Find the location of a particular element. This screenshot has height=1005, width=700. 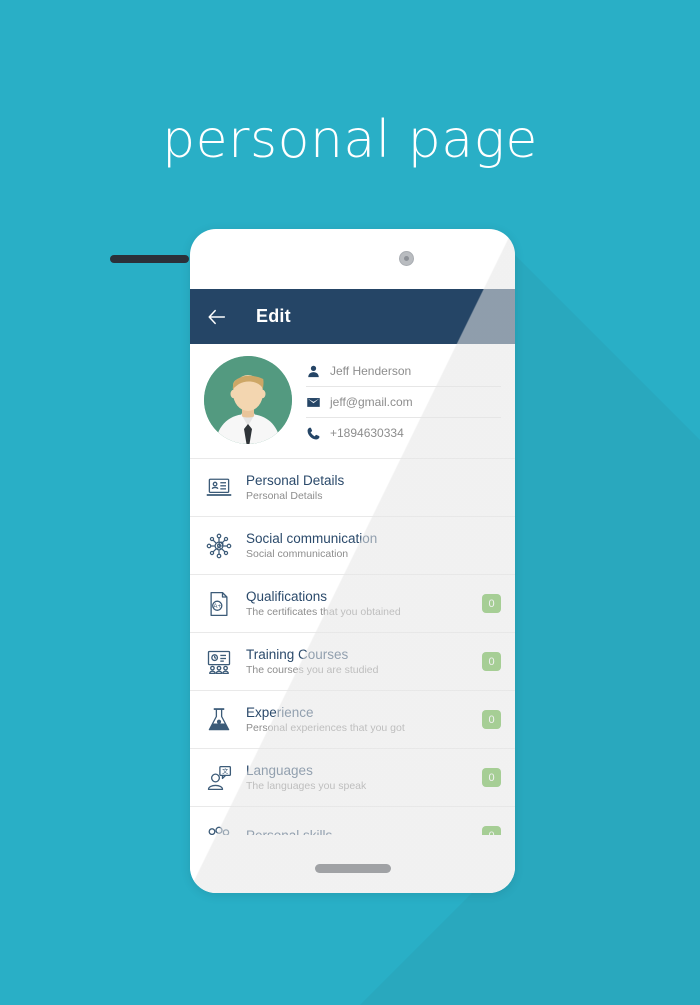

speaker-grille-icon is located at coordinates (149, 259).